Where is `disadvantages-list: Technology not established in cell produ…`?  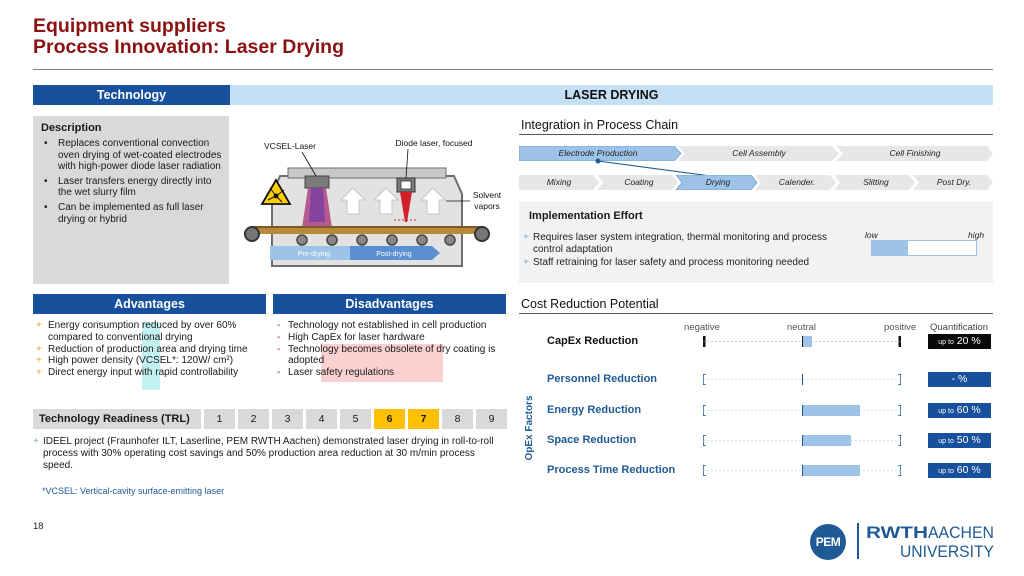 disadvantages-list: Technology not established in cell produ… is located at coordinates (392, 349).